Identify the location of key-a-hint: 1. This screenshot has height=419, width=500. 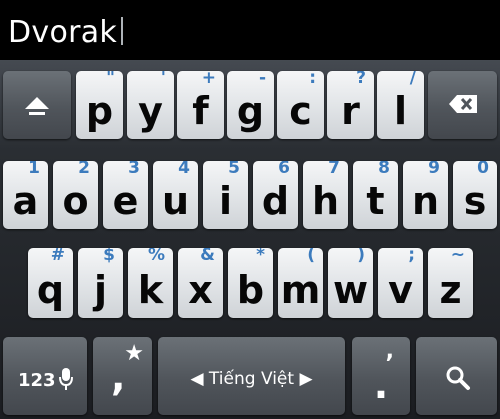
(34, 169).